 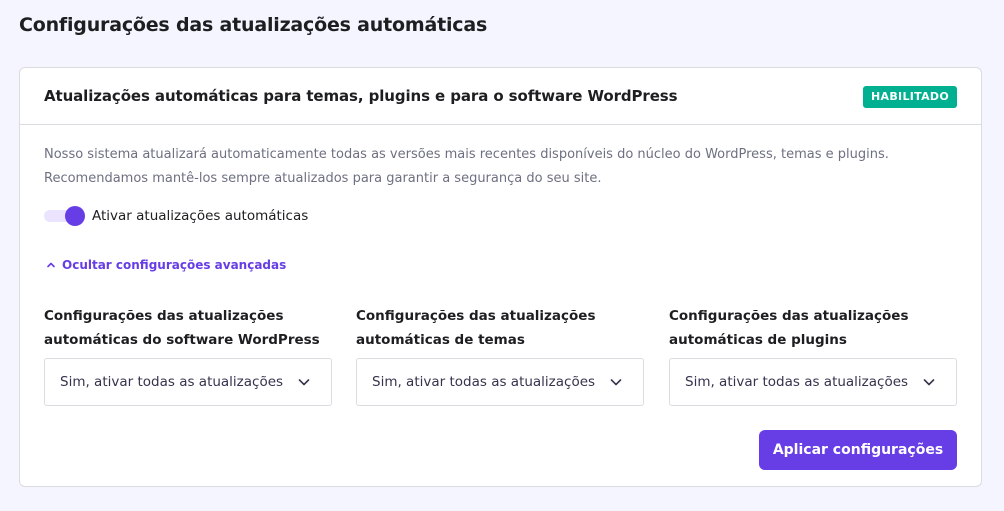 I want to click on plugins-updates-select: Sim, ativar todas as atualizações, so click(x=813, y=382).